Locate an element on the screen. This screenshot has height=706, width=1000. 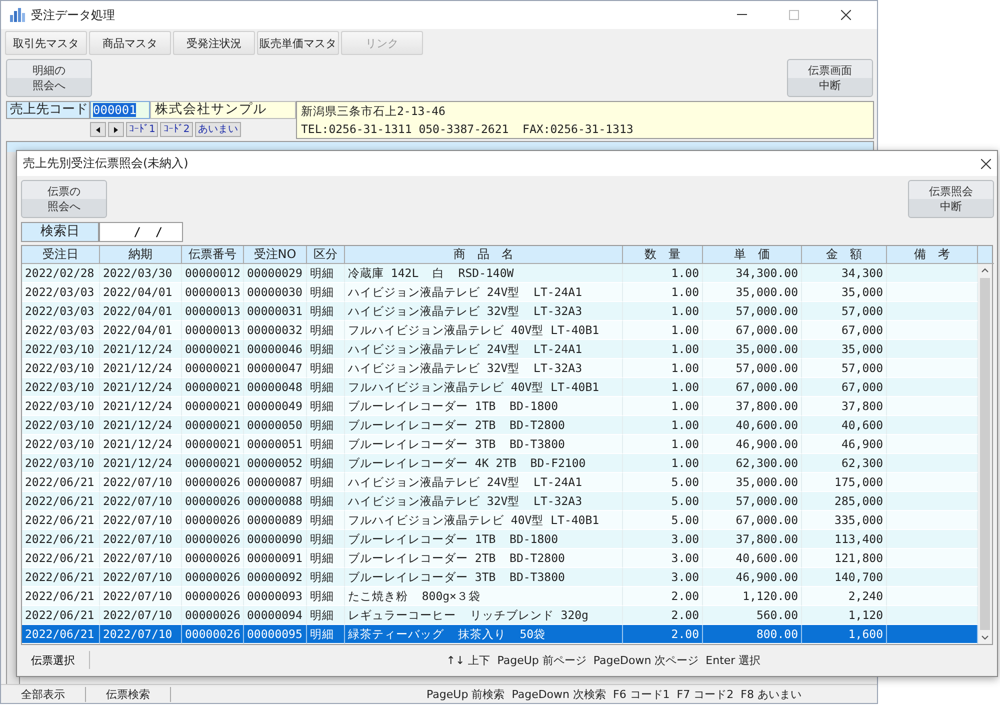
table-cell: 2022/06/21 is located at coordinates (61, 634).